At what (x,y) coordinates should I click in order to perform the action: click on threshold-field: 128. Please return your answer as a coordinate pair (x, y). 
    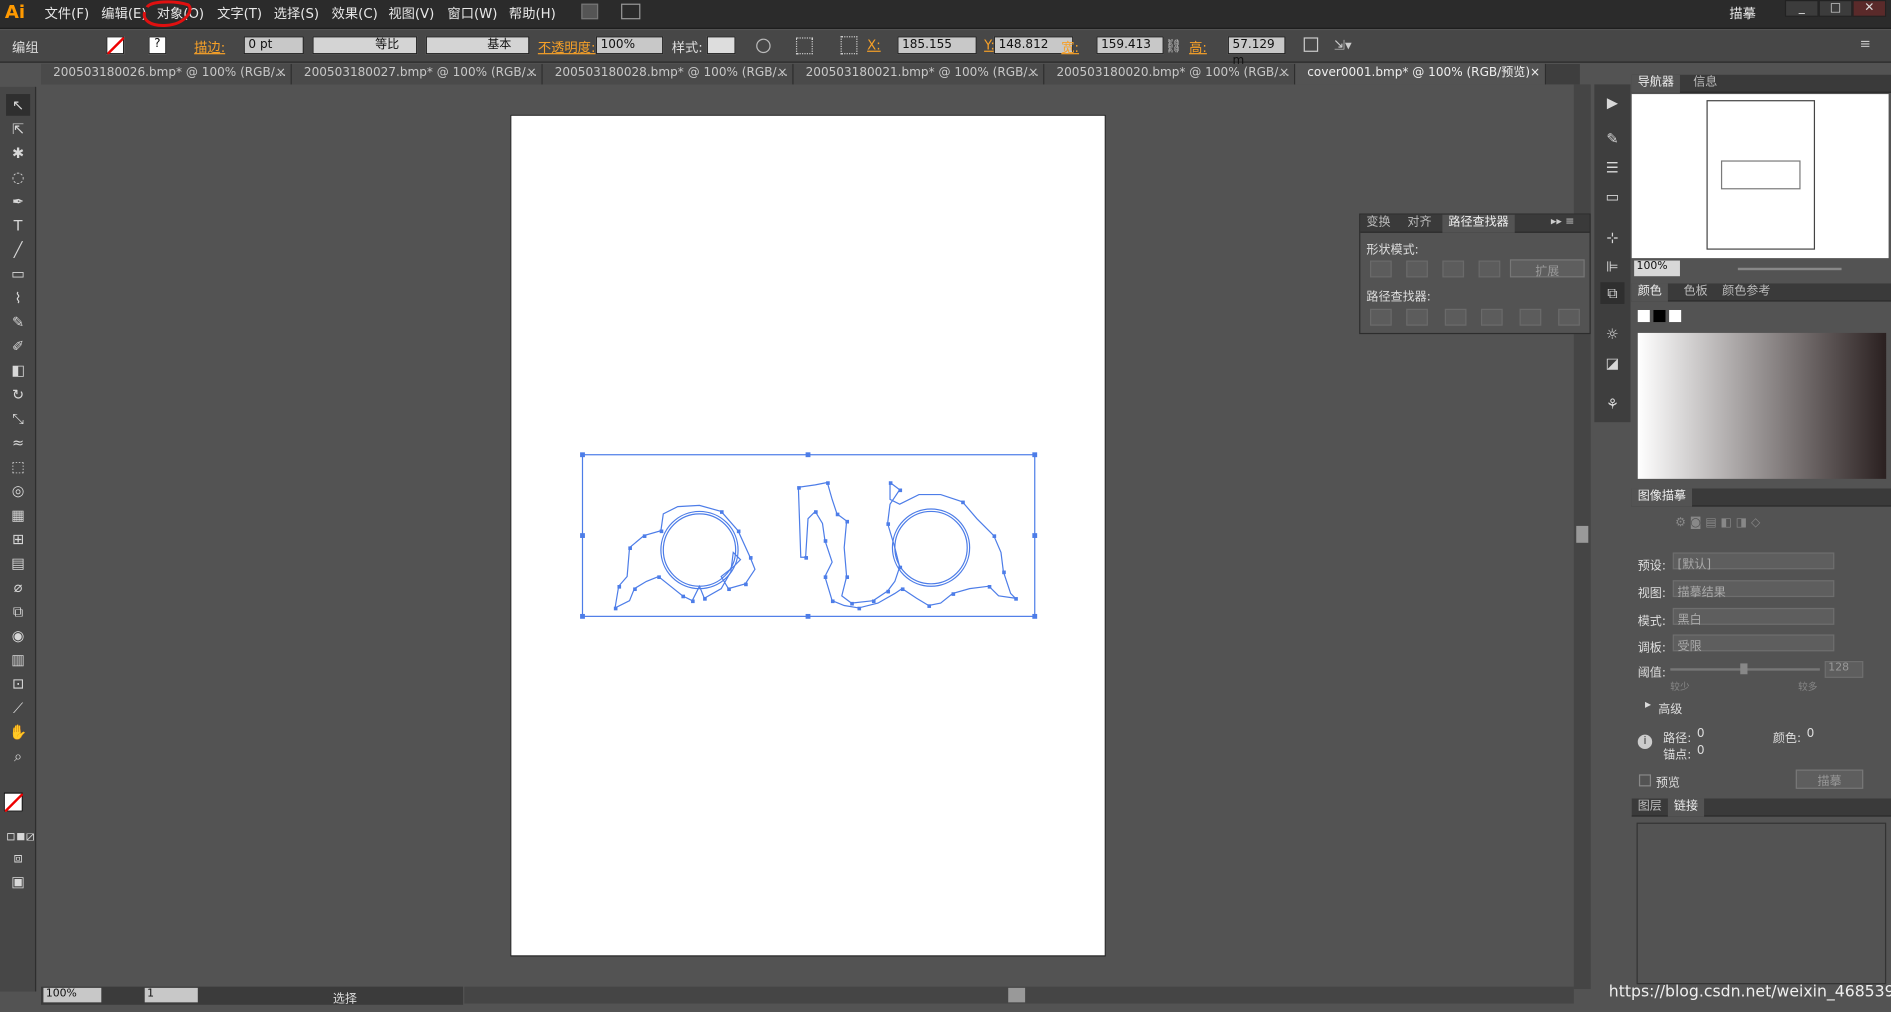
    Looking at the image, I should click on (1844, 669).